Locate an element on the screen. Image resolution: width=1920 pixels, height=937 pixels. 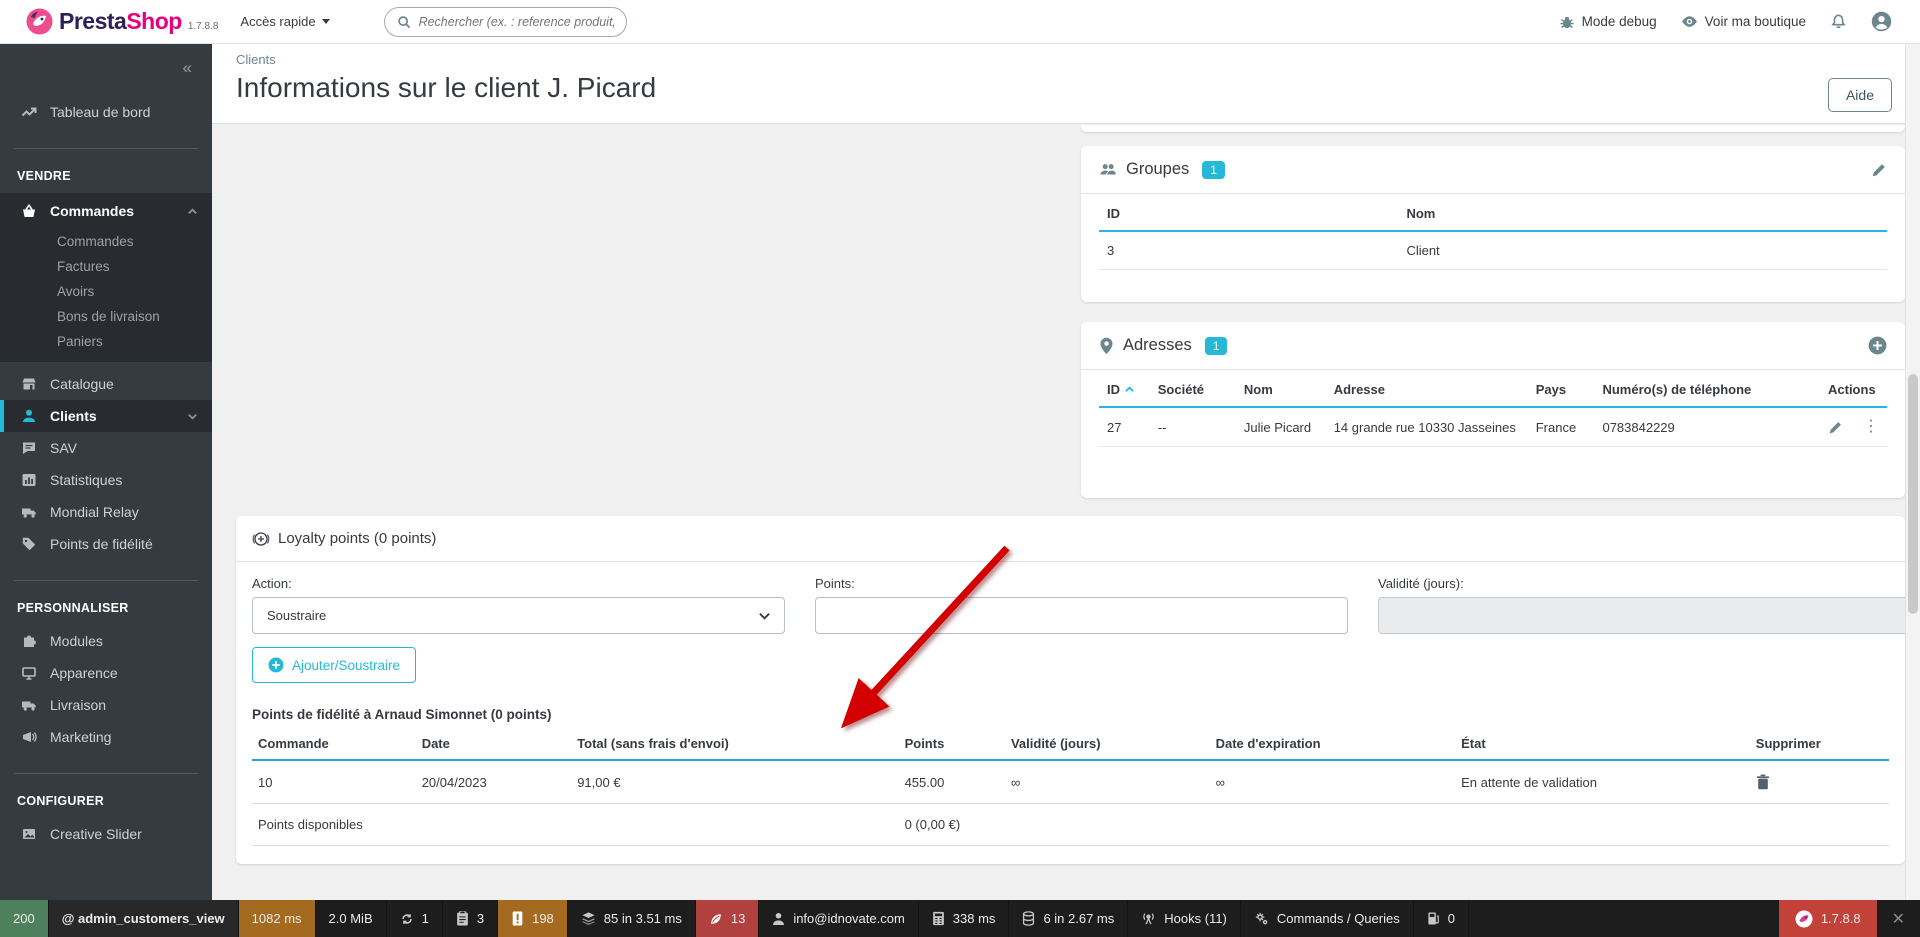
pin-icon is located at coordinates (1106, 346).